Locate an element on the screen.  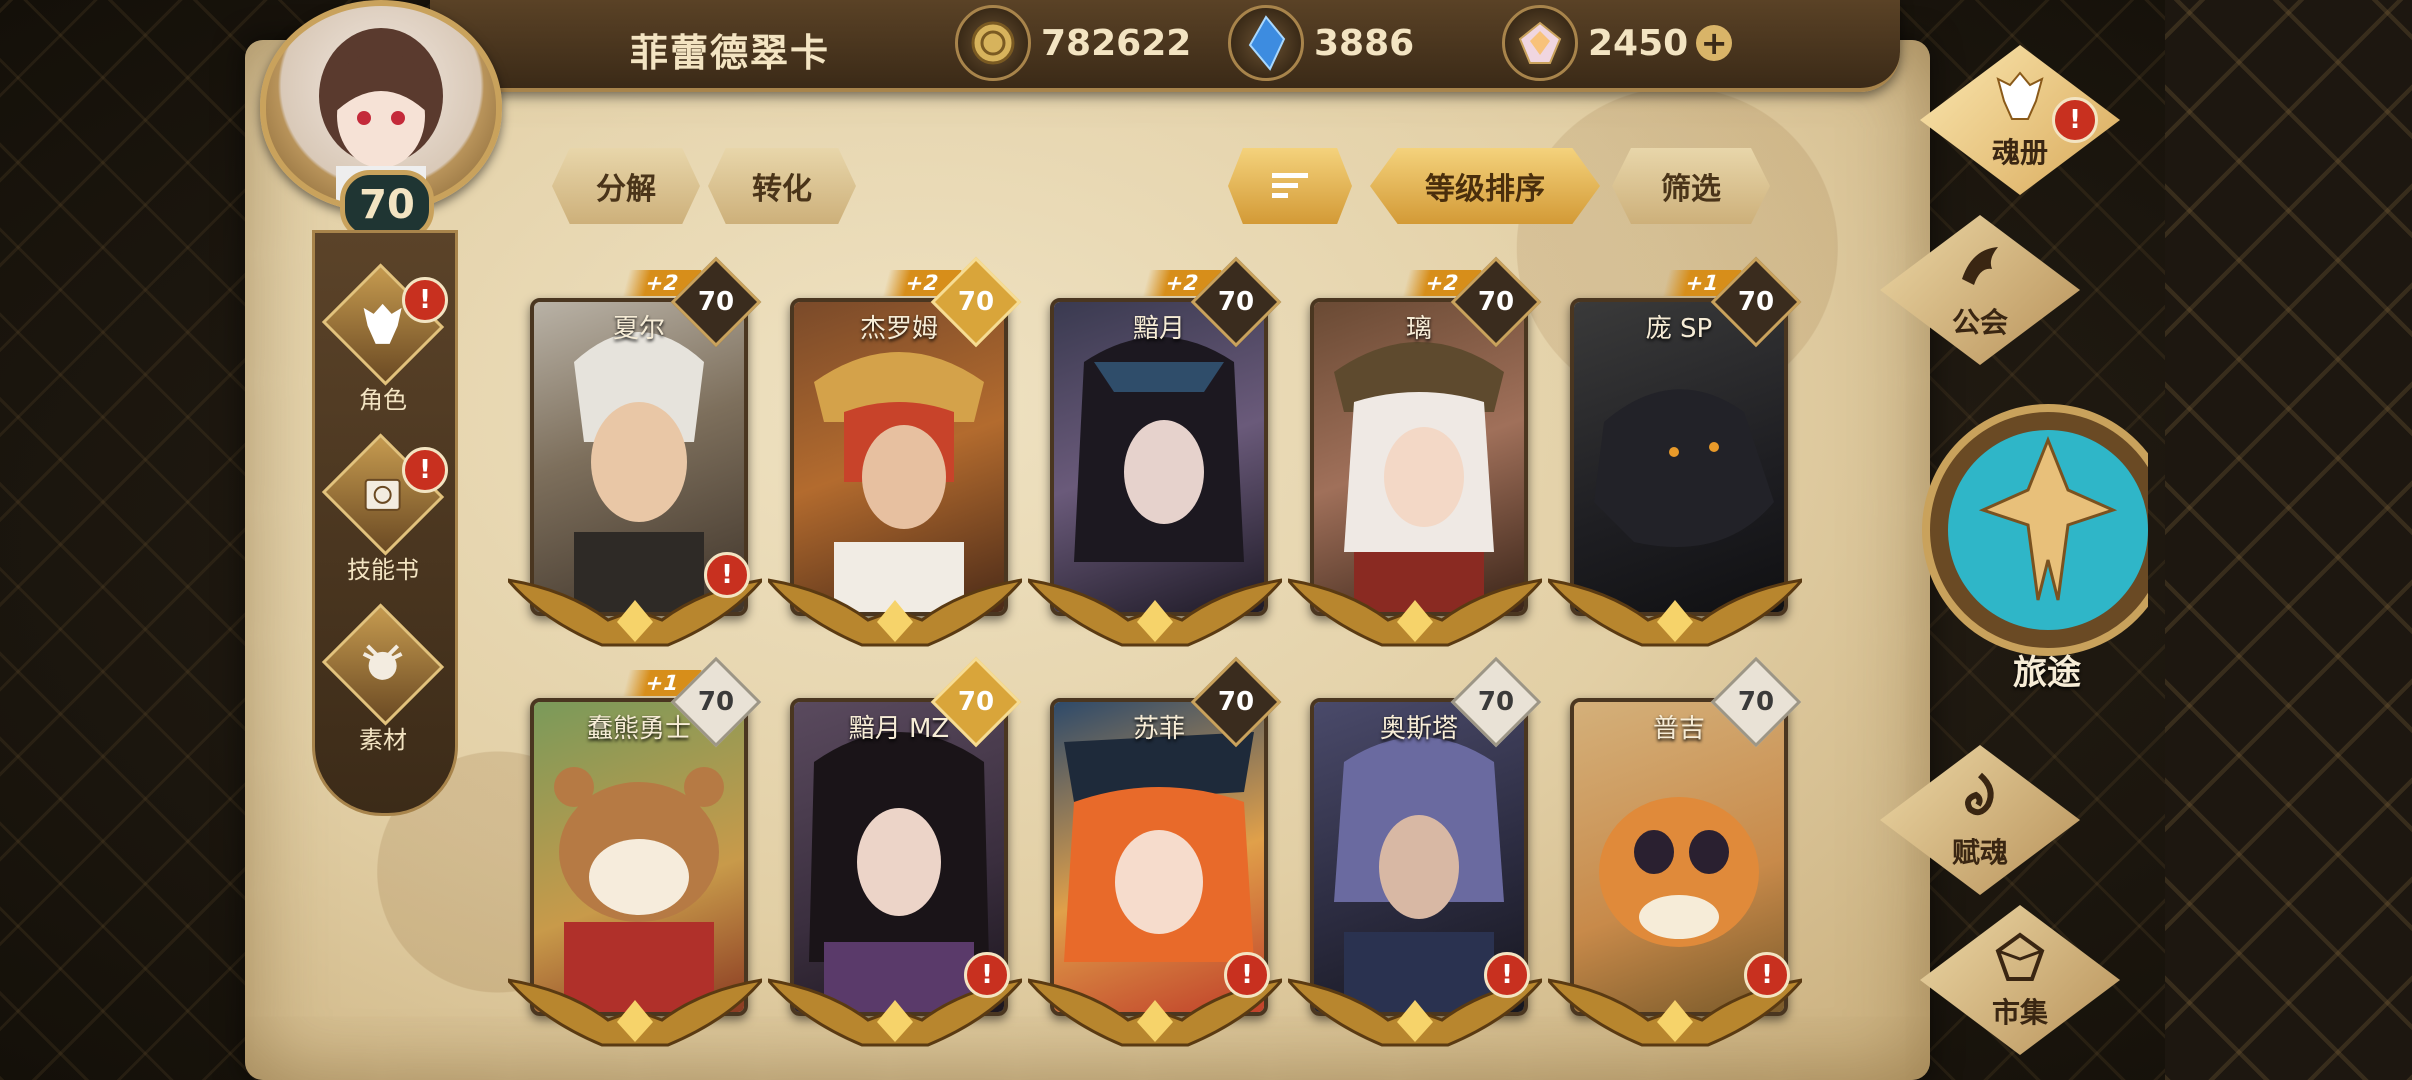
right-menu-soul-book: 魂册 ! is located at coordinates (2020, 120).